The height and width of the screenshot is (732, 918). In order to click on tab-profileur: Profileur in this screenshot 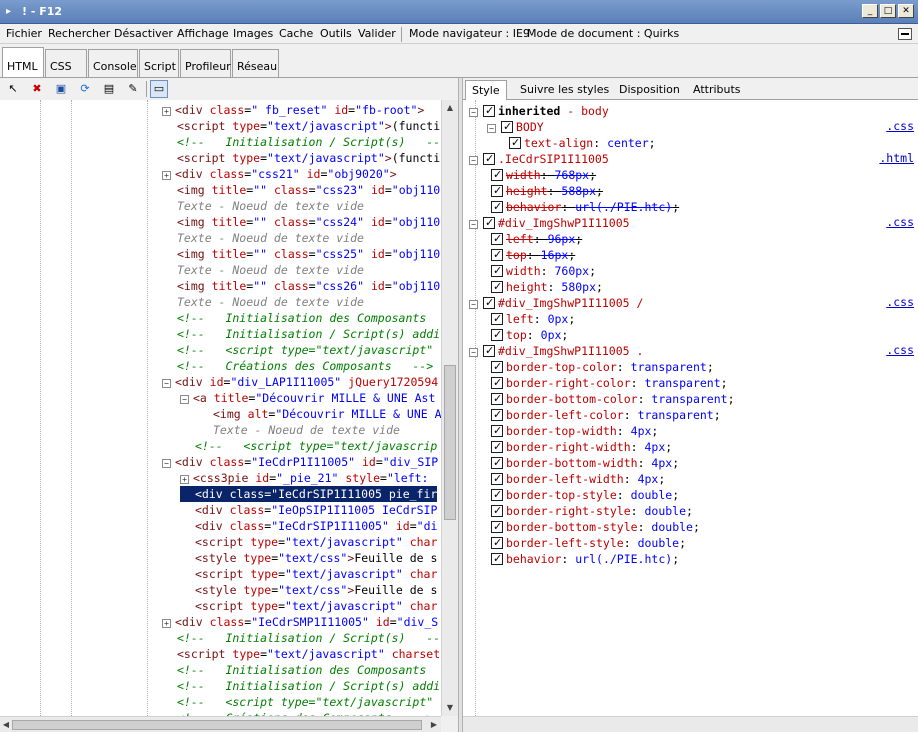, I will do `click(205, 63)`.